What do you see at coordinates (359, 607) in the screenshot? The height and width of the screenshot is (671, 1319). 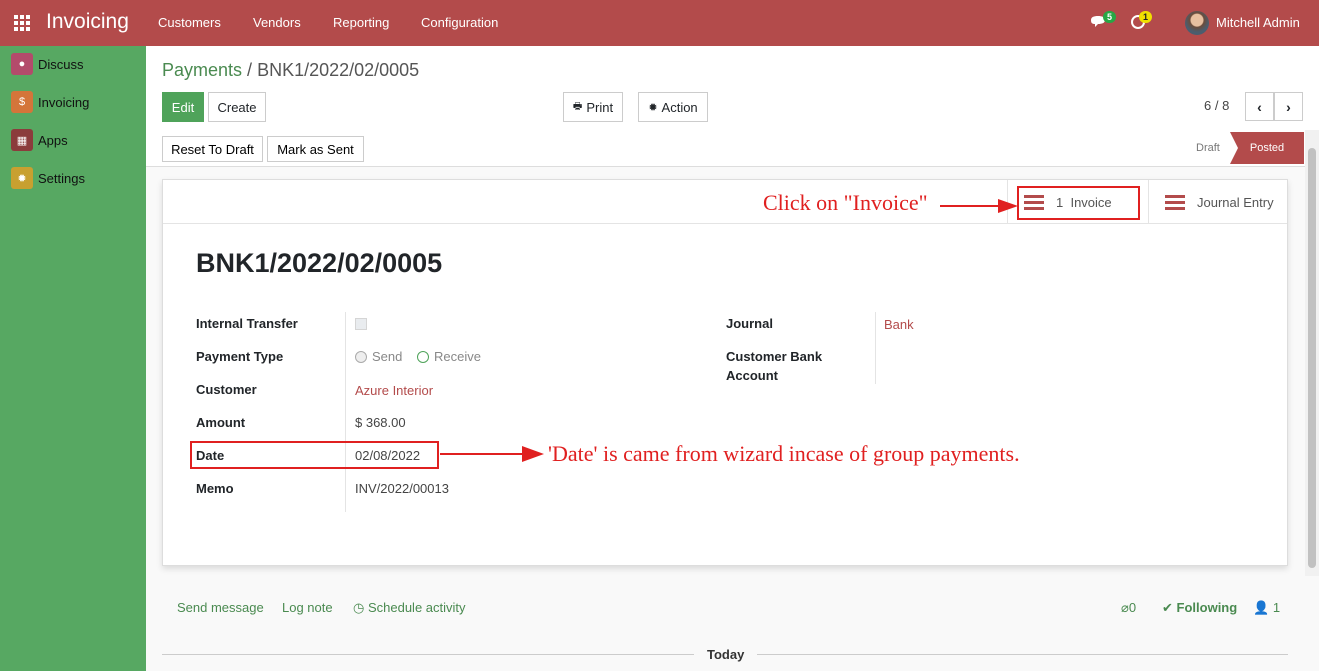 I see `clock-icon: ◷` at bounding box center [359, 607].